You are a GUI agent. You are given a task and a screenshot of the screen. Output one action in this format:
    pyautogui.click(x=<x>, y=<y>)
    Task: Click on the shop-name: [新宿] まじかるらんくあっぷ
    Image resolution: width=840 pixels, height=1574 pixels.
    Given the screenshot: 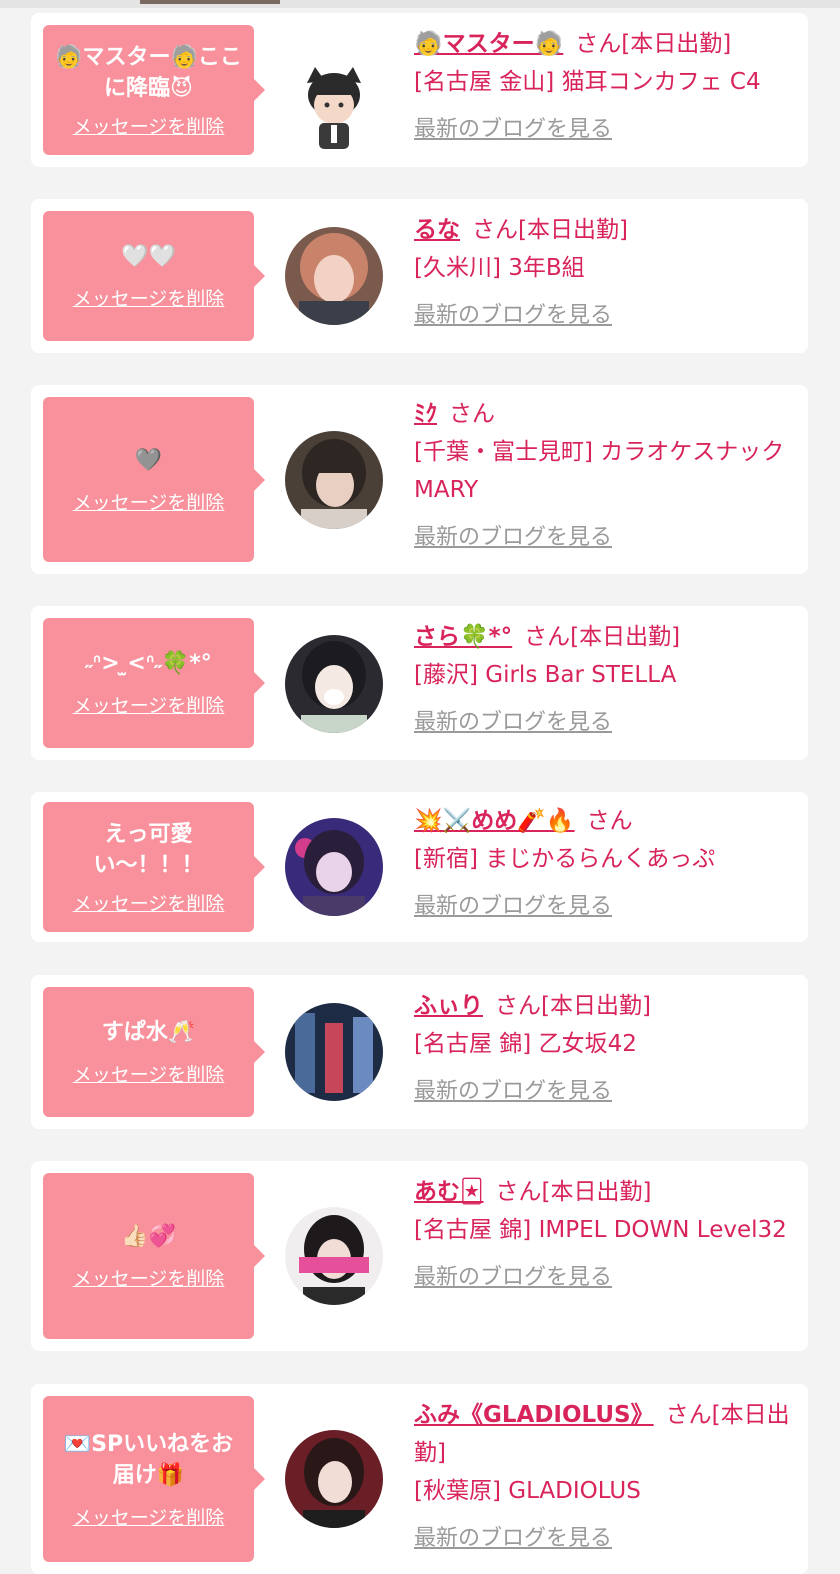 What is the action you would take?
    pyautogui.click(x=565, y=859)
    